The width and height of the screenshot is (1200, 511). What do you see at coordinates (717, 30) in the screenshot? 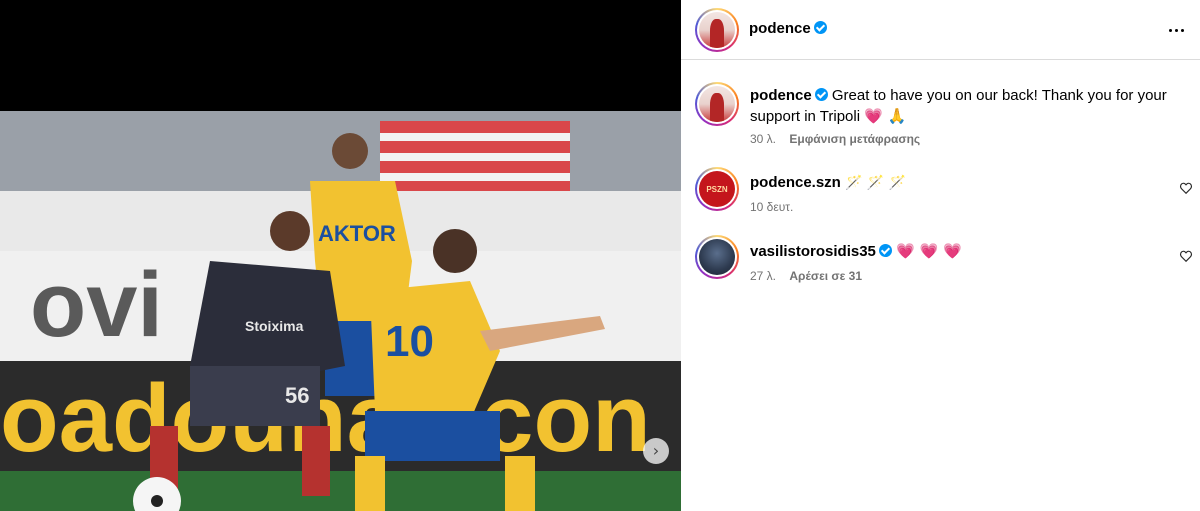
I see `avatar` at bounding box center [717, 30].